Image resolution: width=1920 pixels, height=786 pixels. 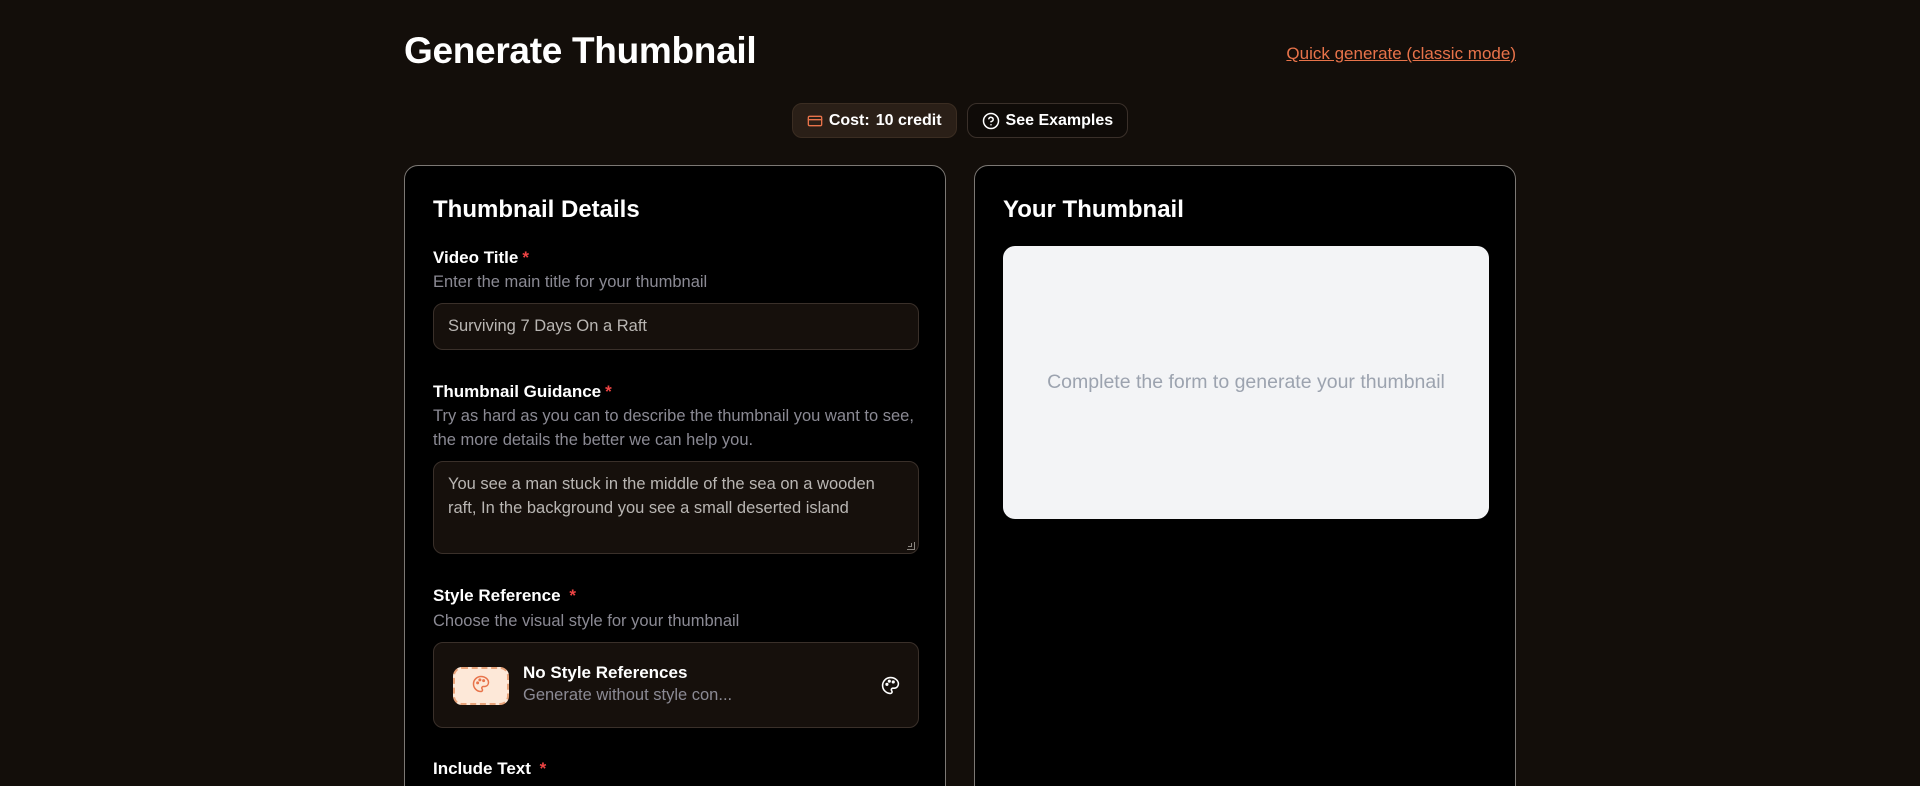 What do you see at coordinates (849, 120) in the screenshot?
I see `cost-label: Cost:` at bounding box center [849, 120].